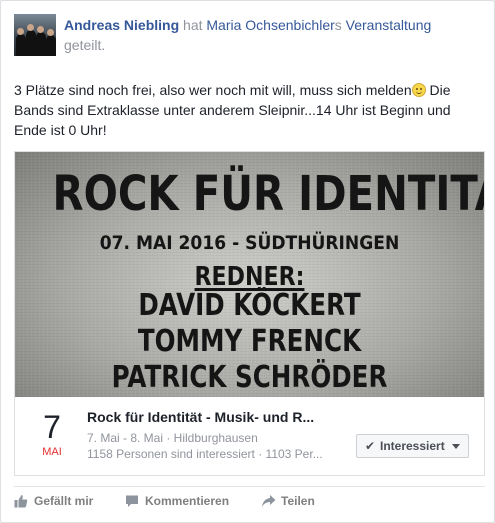 This screenshot has width=495, height=523. What do you see at coordinates (456, 446) in the screenshot?
I see `chevron-down-icon` at bounding box center [456, 446].